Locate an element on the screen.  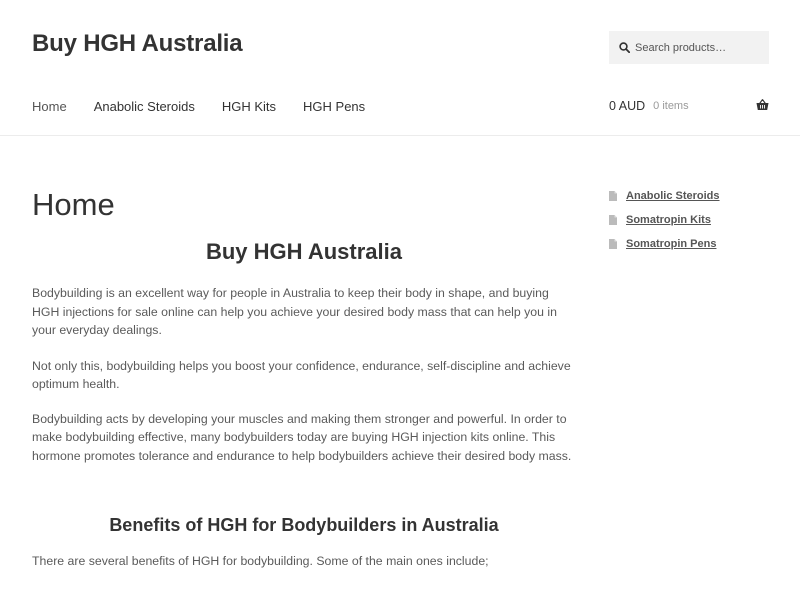
site-title: Buy HGH Australia is located at coordinates (137, 44).